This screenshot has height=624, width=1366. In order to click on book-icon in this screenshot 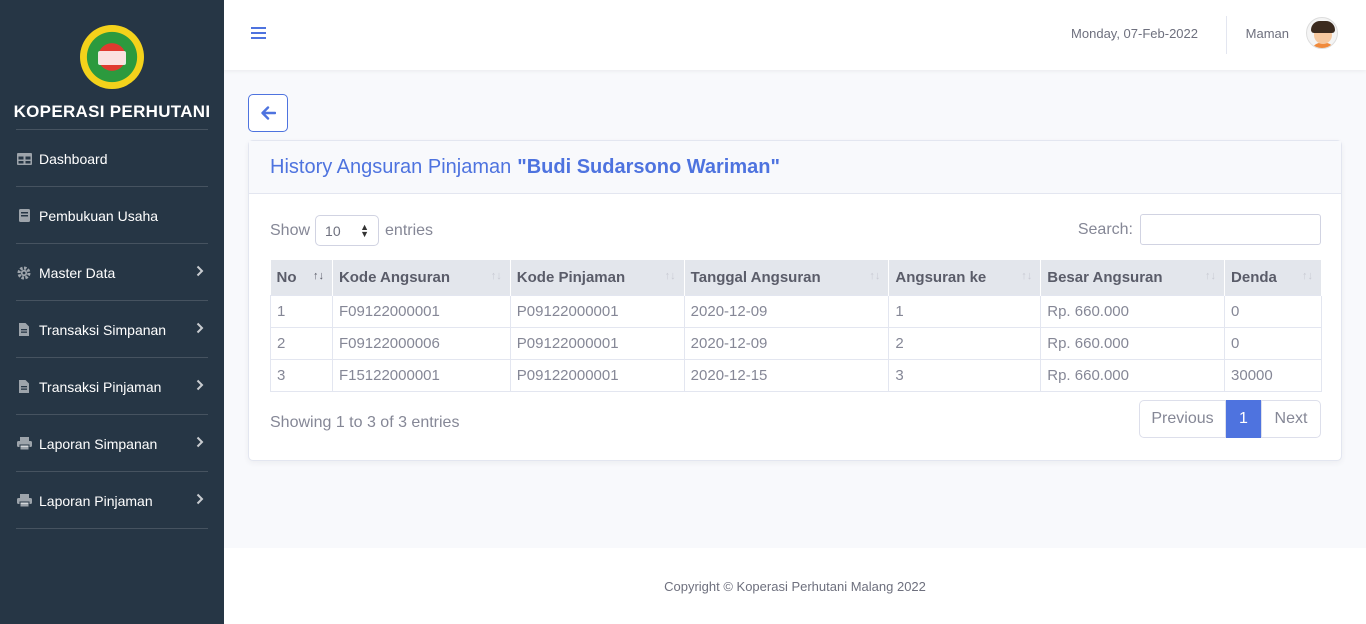, I will do `click(24, 216)`.